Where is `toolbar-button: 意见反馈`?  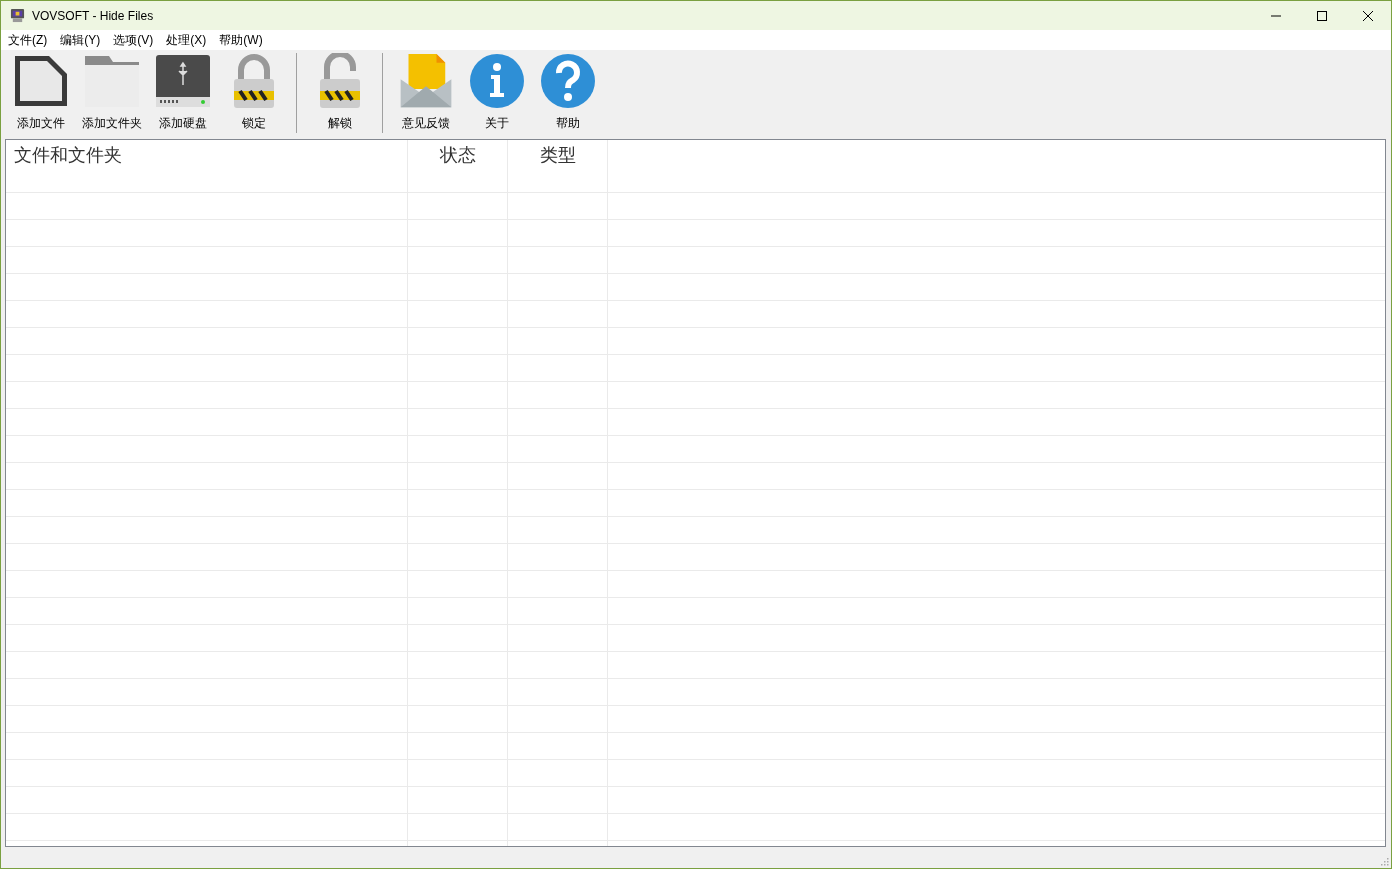
toolbar-button: 意见反馈 is located at coordinates (425, 92).